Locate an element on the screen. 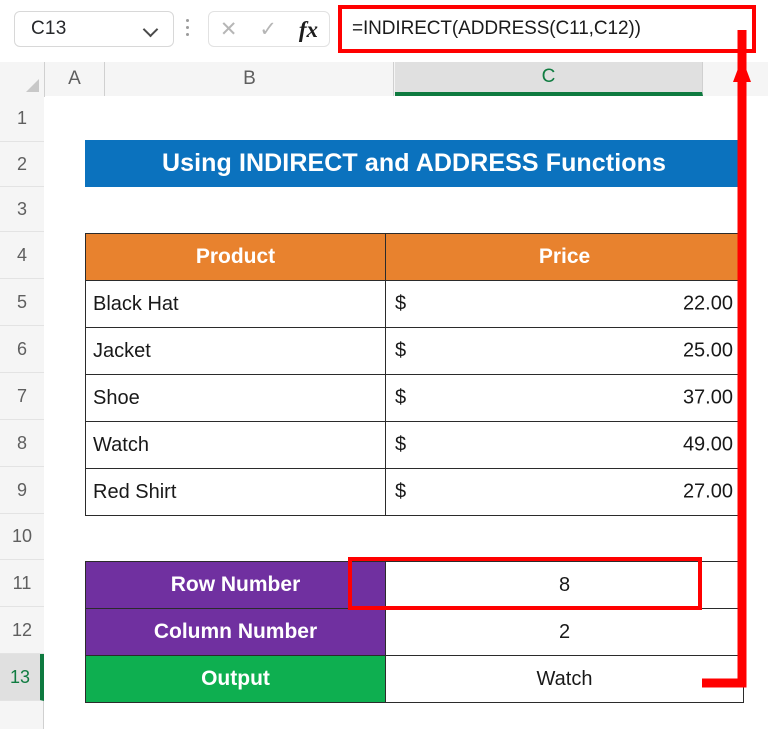 This screenshot has width=768, height=729. price-amount: 22.00 is located at coordinates (707, 303).